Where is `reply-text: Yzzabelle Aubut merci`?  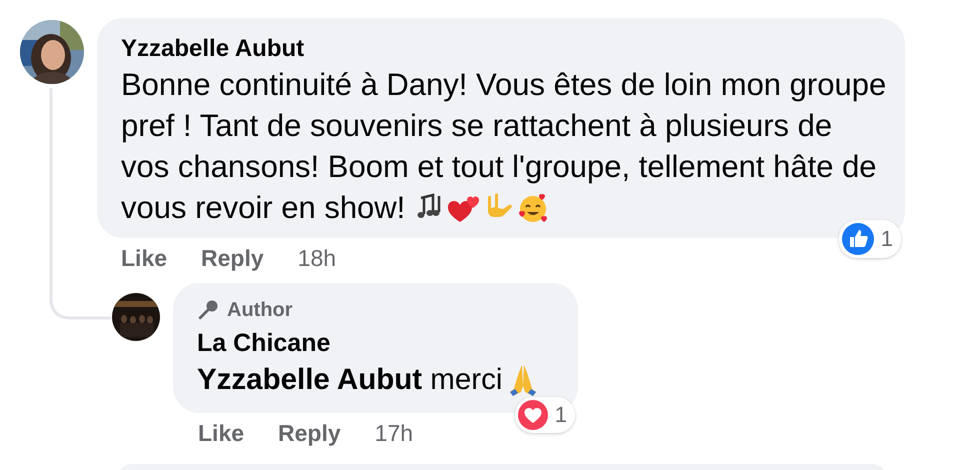
reply-text: Yzzabelle Aubut merci is located at coordinates (349, 380).